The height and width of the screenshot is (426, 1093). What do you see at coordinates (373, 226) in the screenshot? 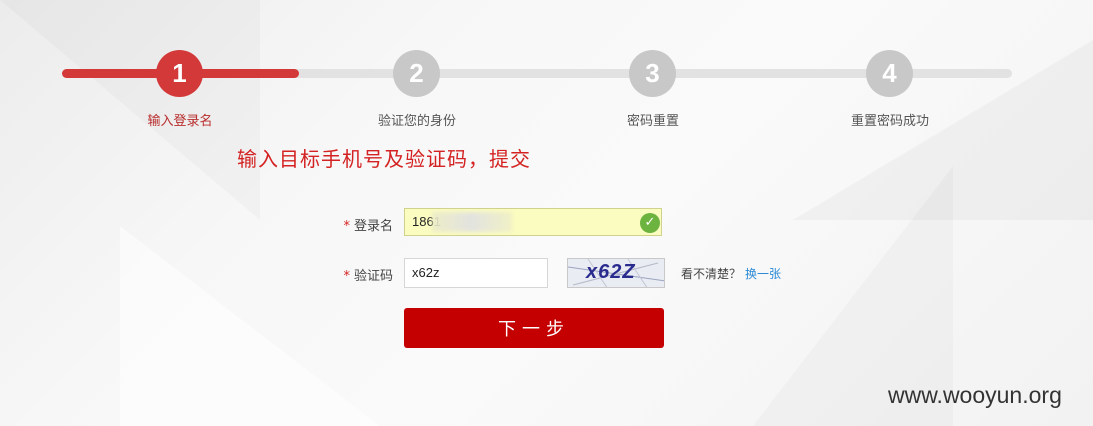
I see `username-label-text: 登录名` at bounding box center [373, 226].